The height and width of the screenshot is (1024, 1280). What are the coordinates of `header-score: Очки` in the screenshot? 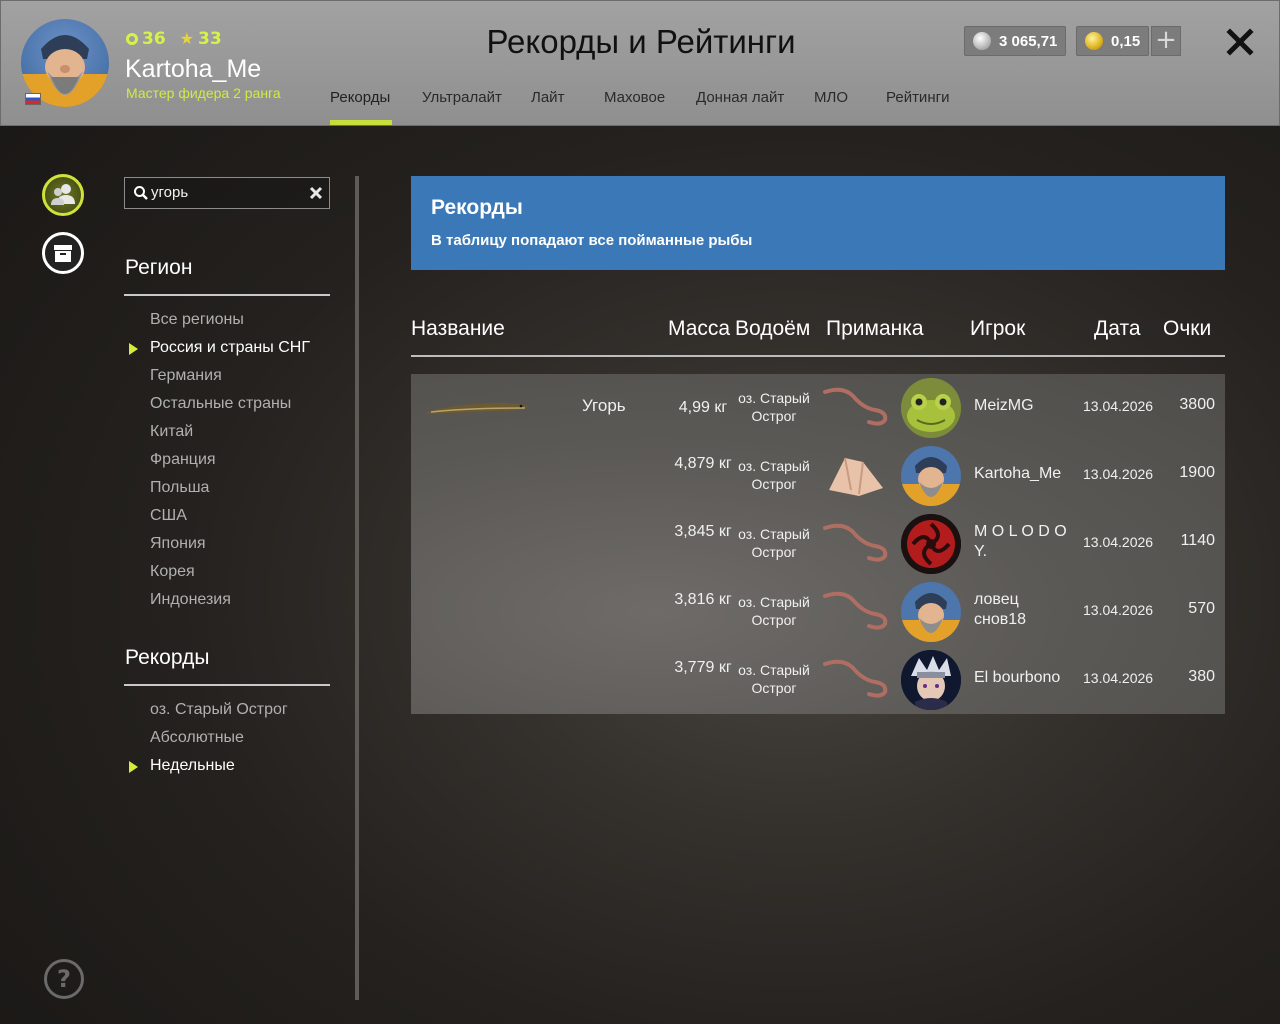 It's located at (1187, 329).